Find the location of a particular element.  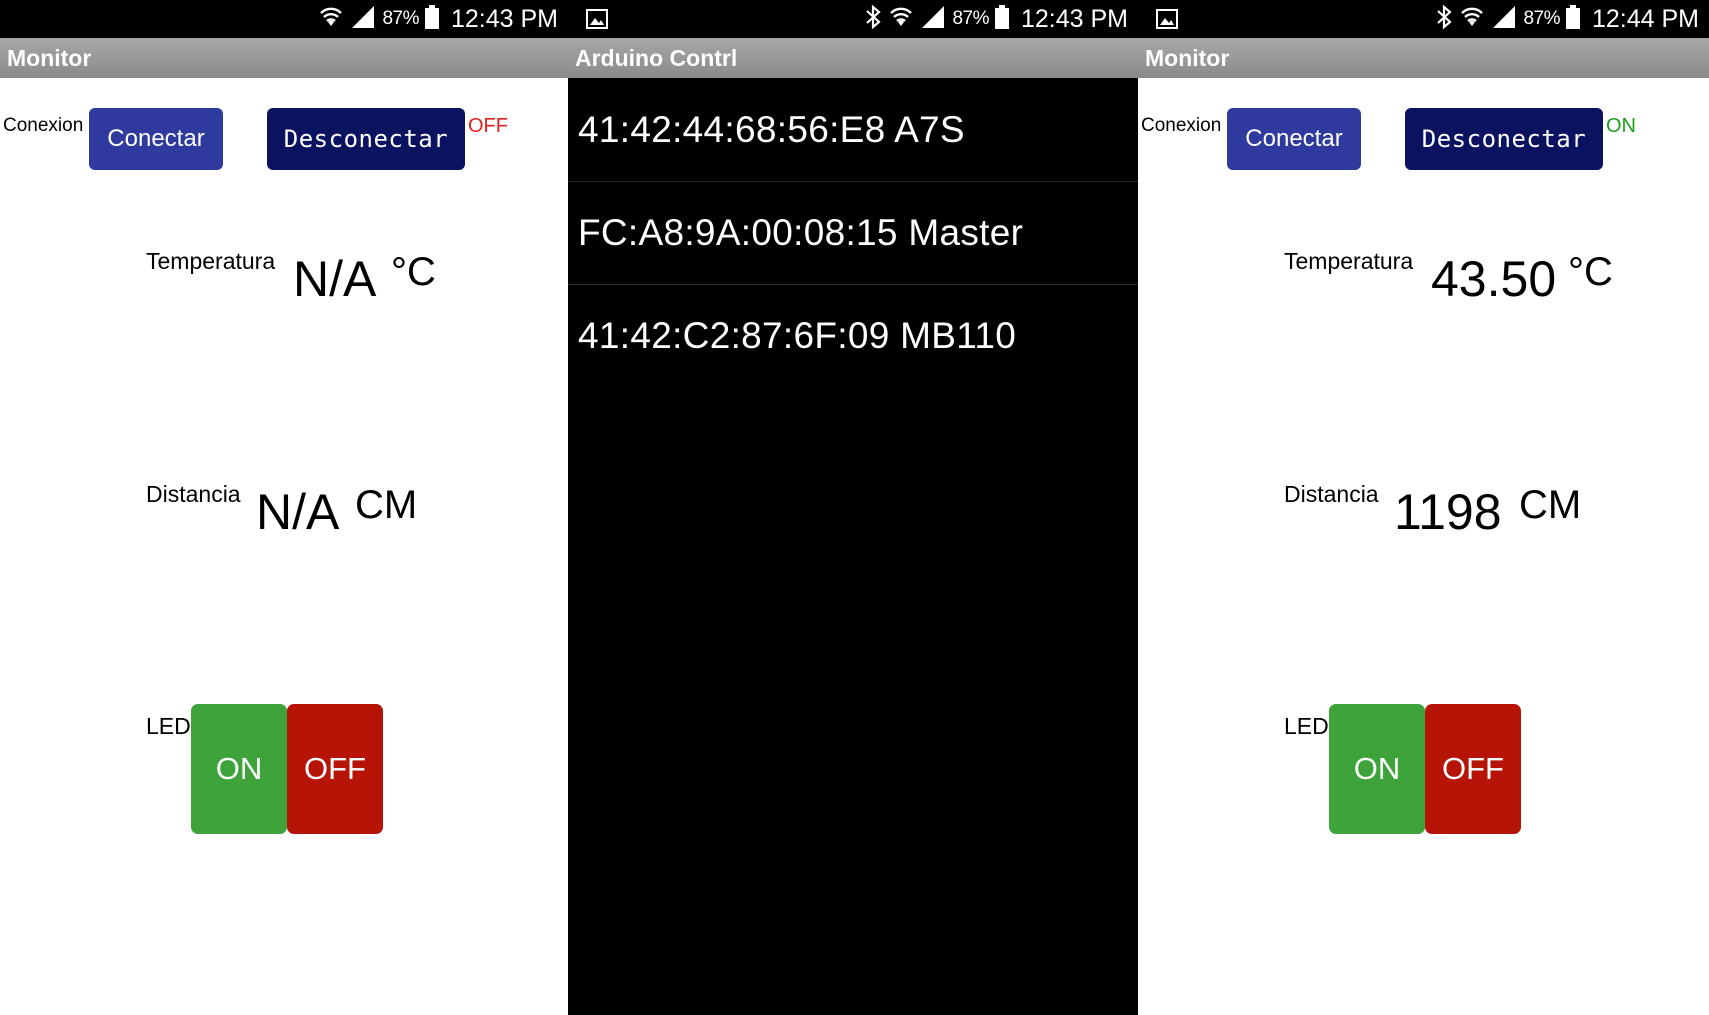

app-title: Arduino Contrl is located at coordinates (853, 58).